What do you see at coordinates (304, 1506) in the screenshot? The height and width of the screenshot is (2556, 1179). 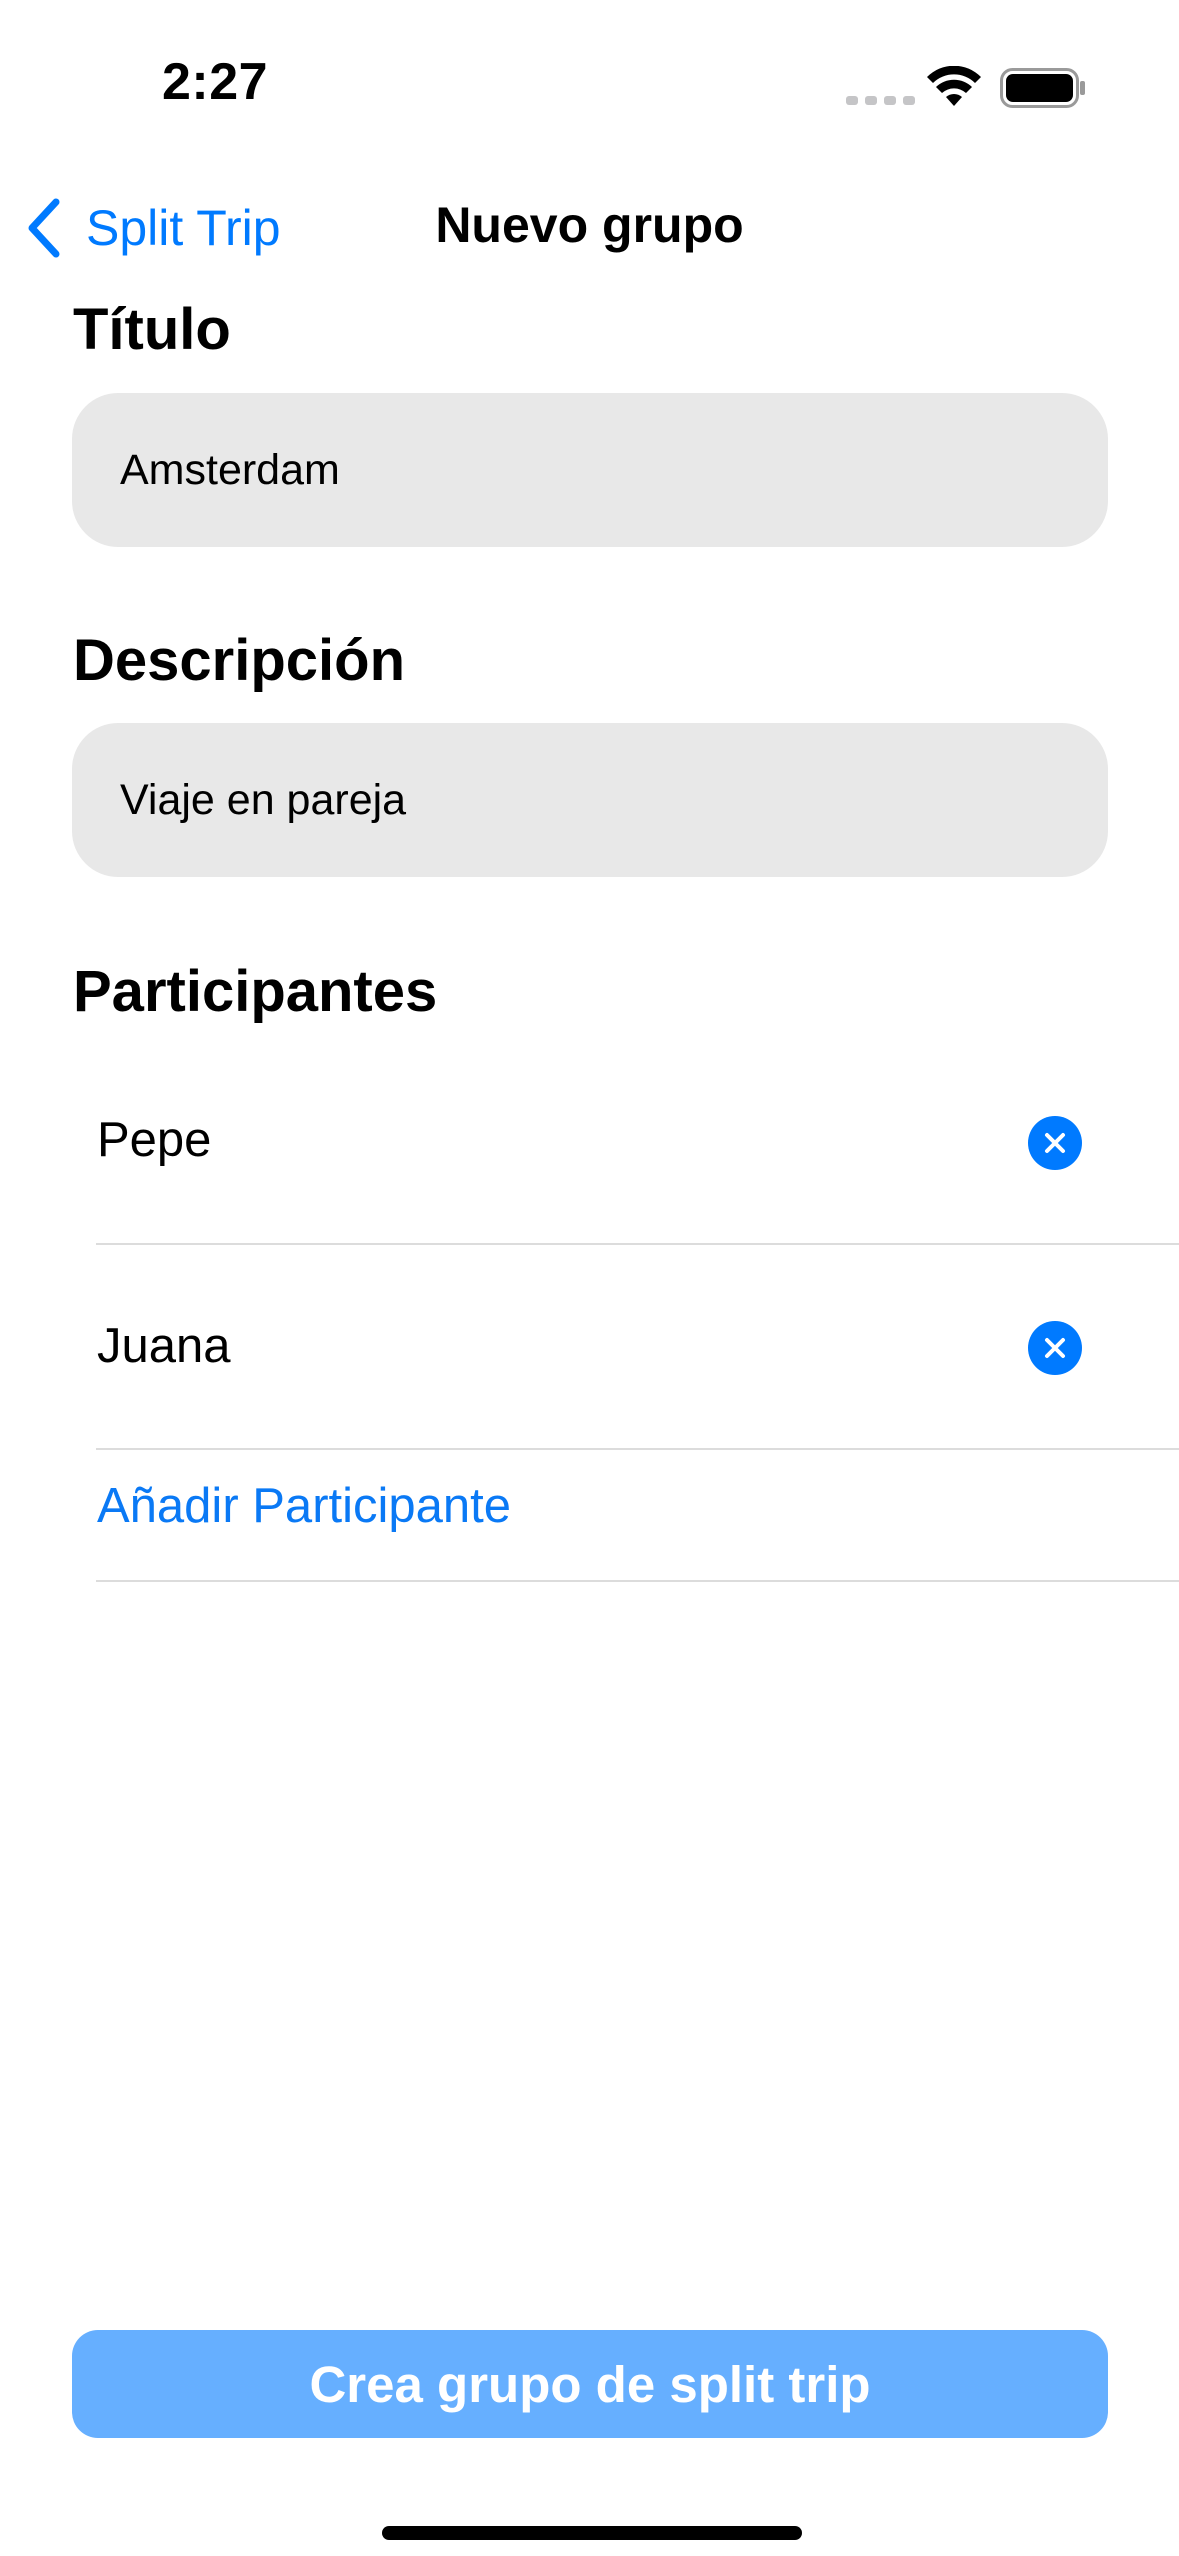 I see `add-participant-button: Añadir Participante` at bounding box center [304, 1506].